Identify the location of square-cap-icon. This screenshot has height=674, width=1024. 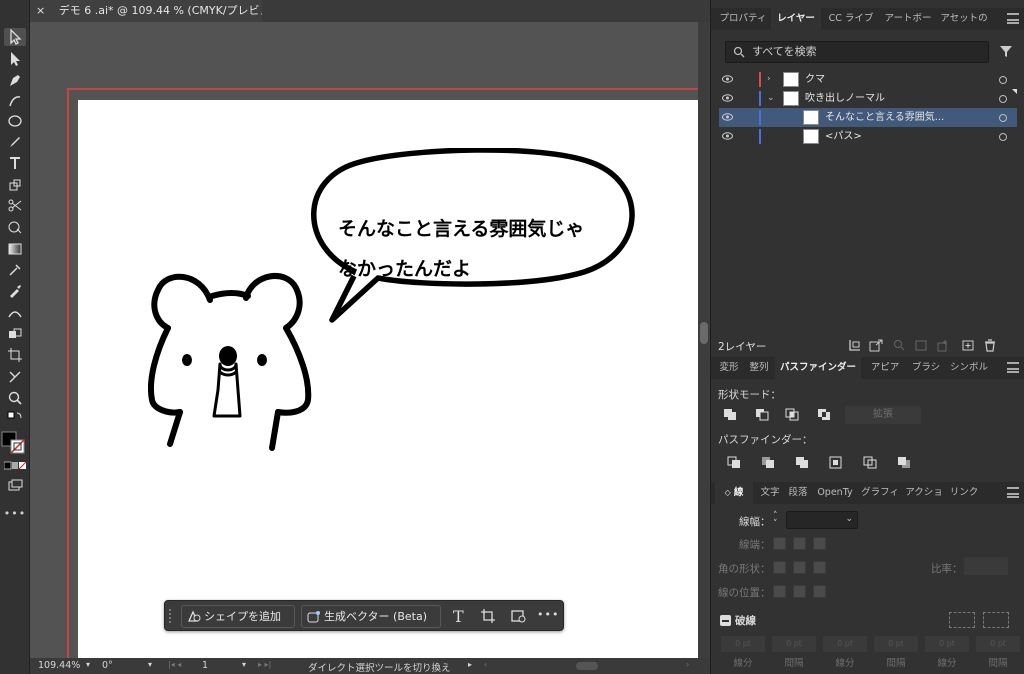
(819, 543).